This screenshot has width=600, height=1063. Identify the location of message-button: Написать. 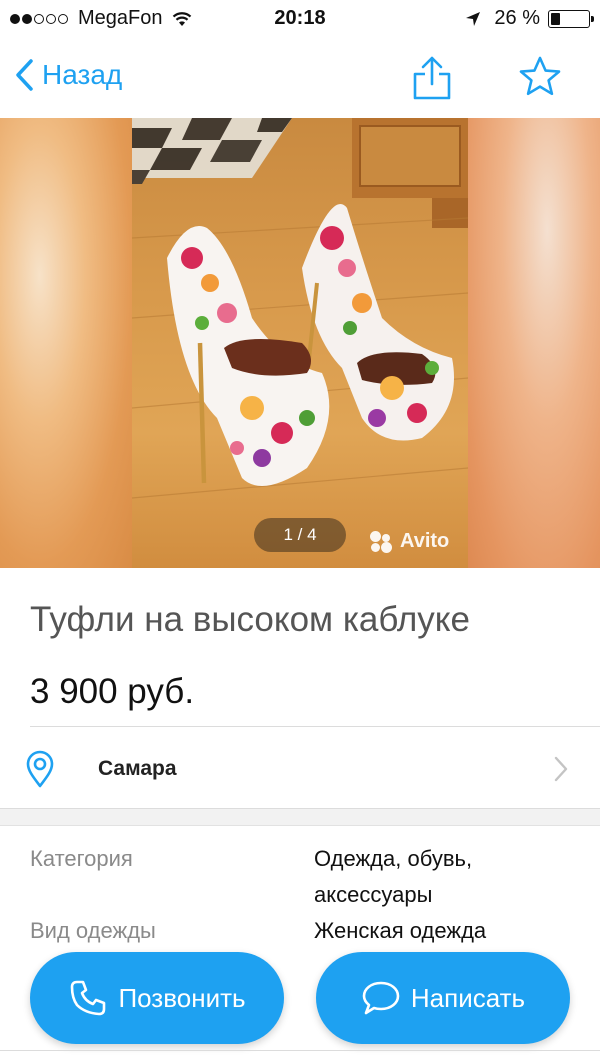
(443, 998).